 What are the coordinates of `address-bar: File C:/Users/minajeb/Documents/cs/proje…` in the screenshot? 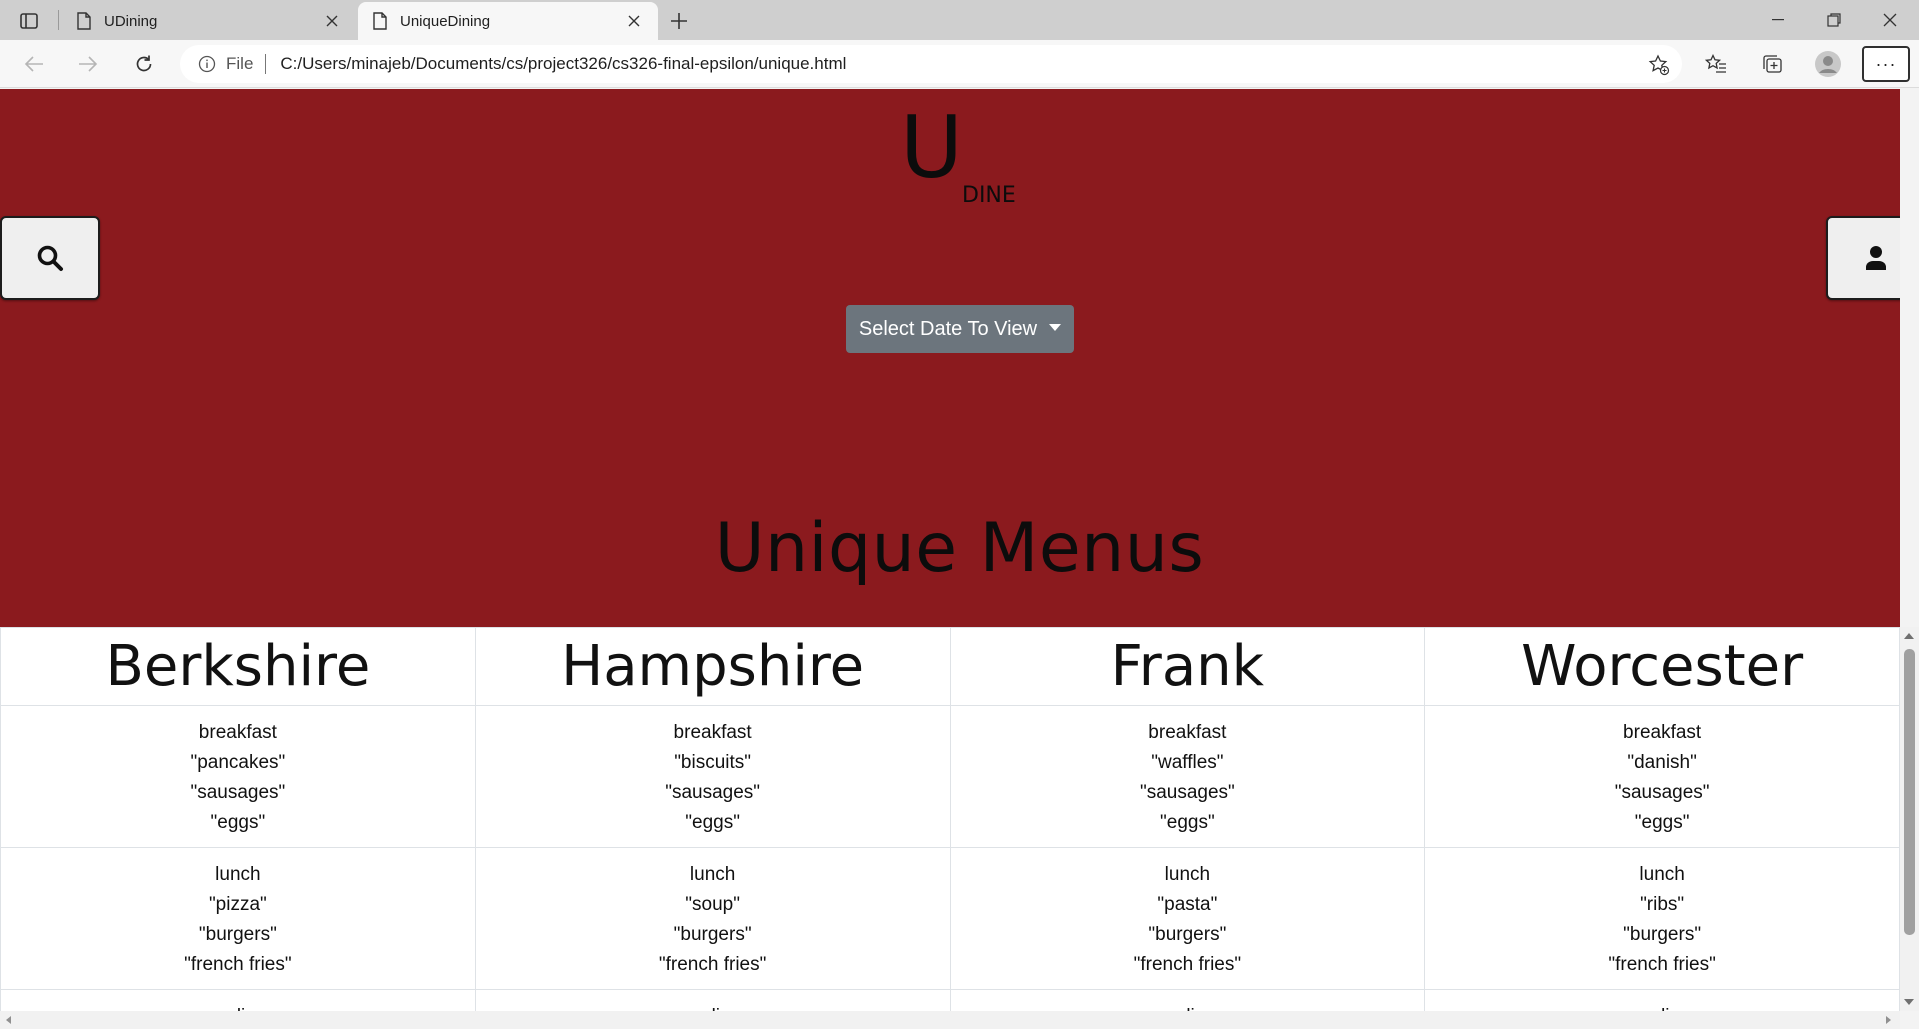 It's located at (931, 64).